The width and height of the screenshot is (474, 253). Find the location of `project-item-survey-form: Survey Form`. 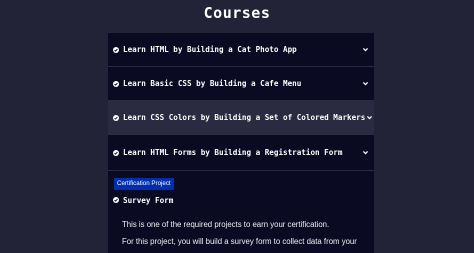

project-item-survey-form: Survey Form is located at coordinates (241, 200).